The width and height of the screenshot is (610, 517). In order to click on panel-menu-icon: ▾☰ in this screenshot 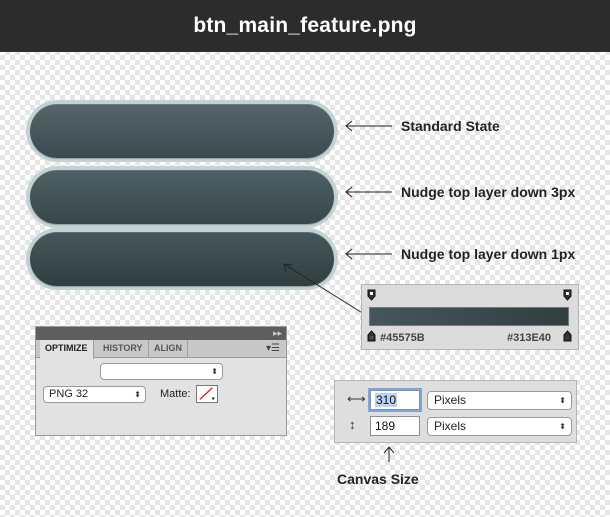, I will do `click(273, 348)`.